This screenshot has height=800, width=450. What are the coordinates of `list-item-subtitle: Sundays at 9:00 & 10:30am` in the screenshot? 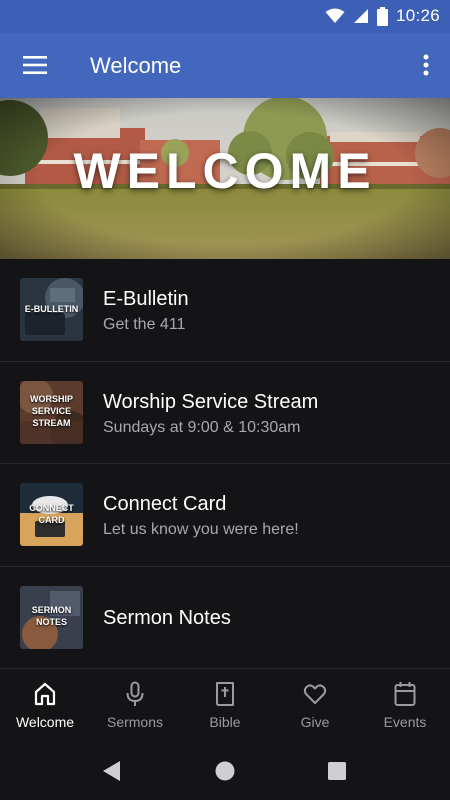 It's located at (202, 427).